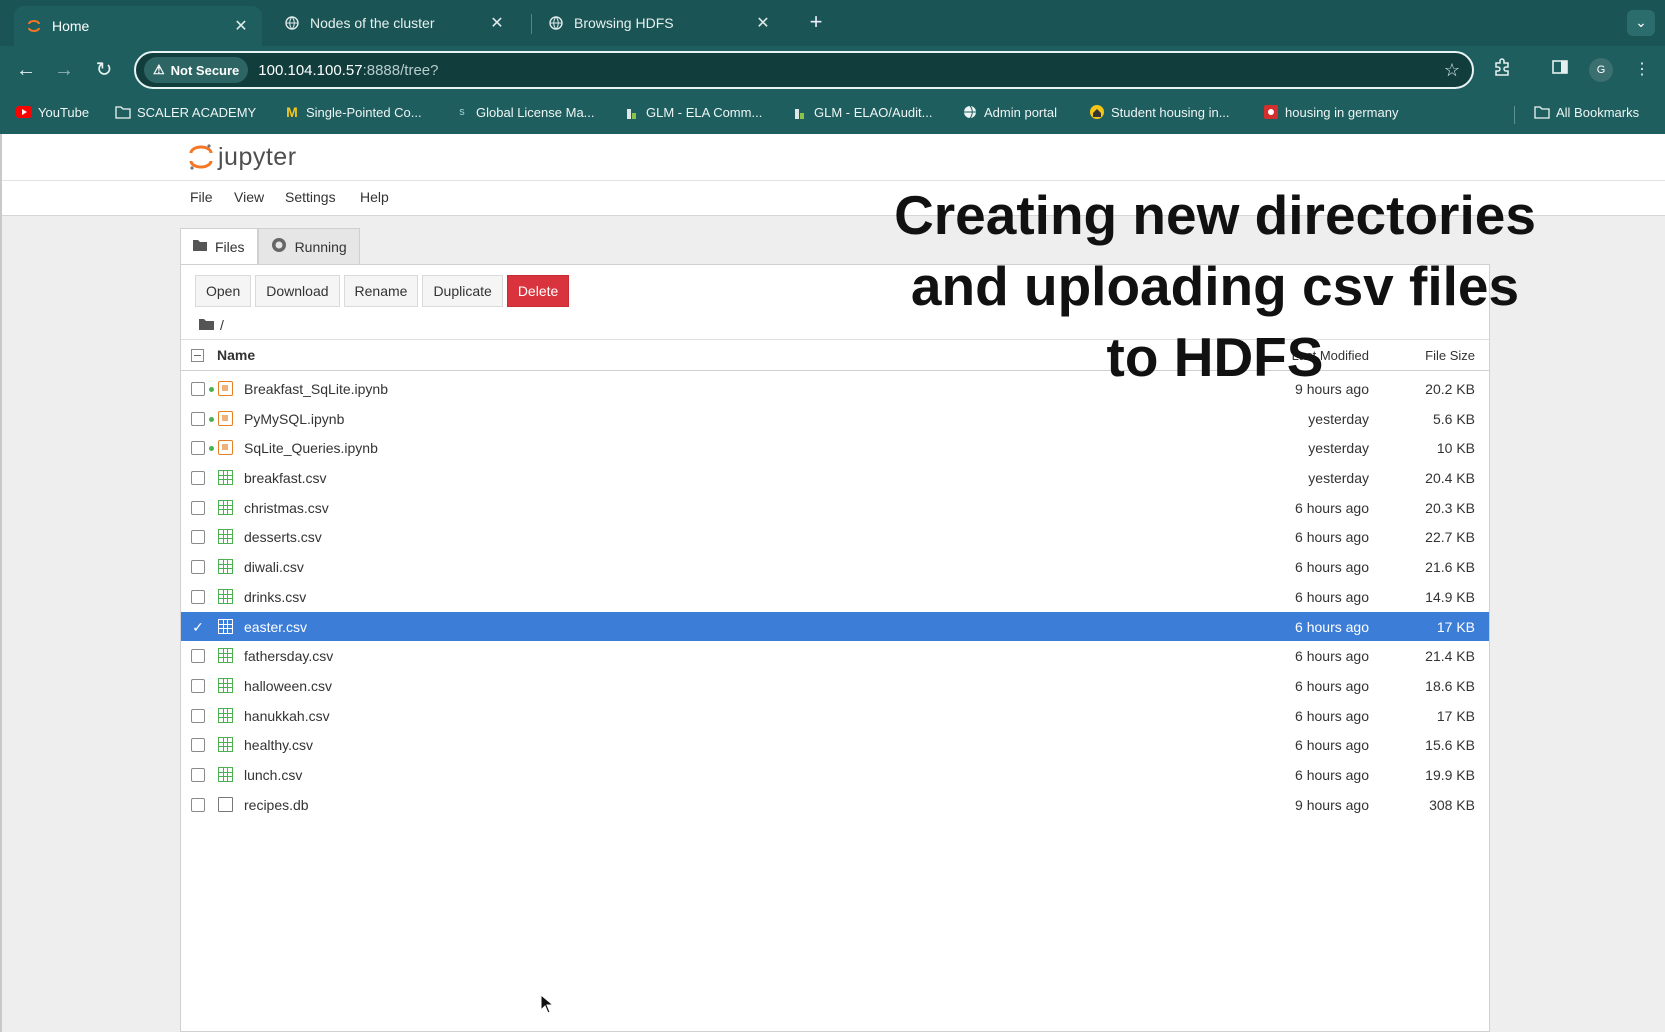  I want to click on row-checkbox: ✓, so click(198, 627).